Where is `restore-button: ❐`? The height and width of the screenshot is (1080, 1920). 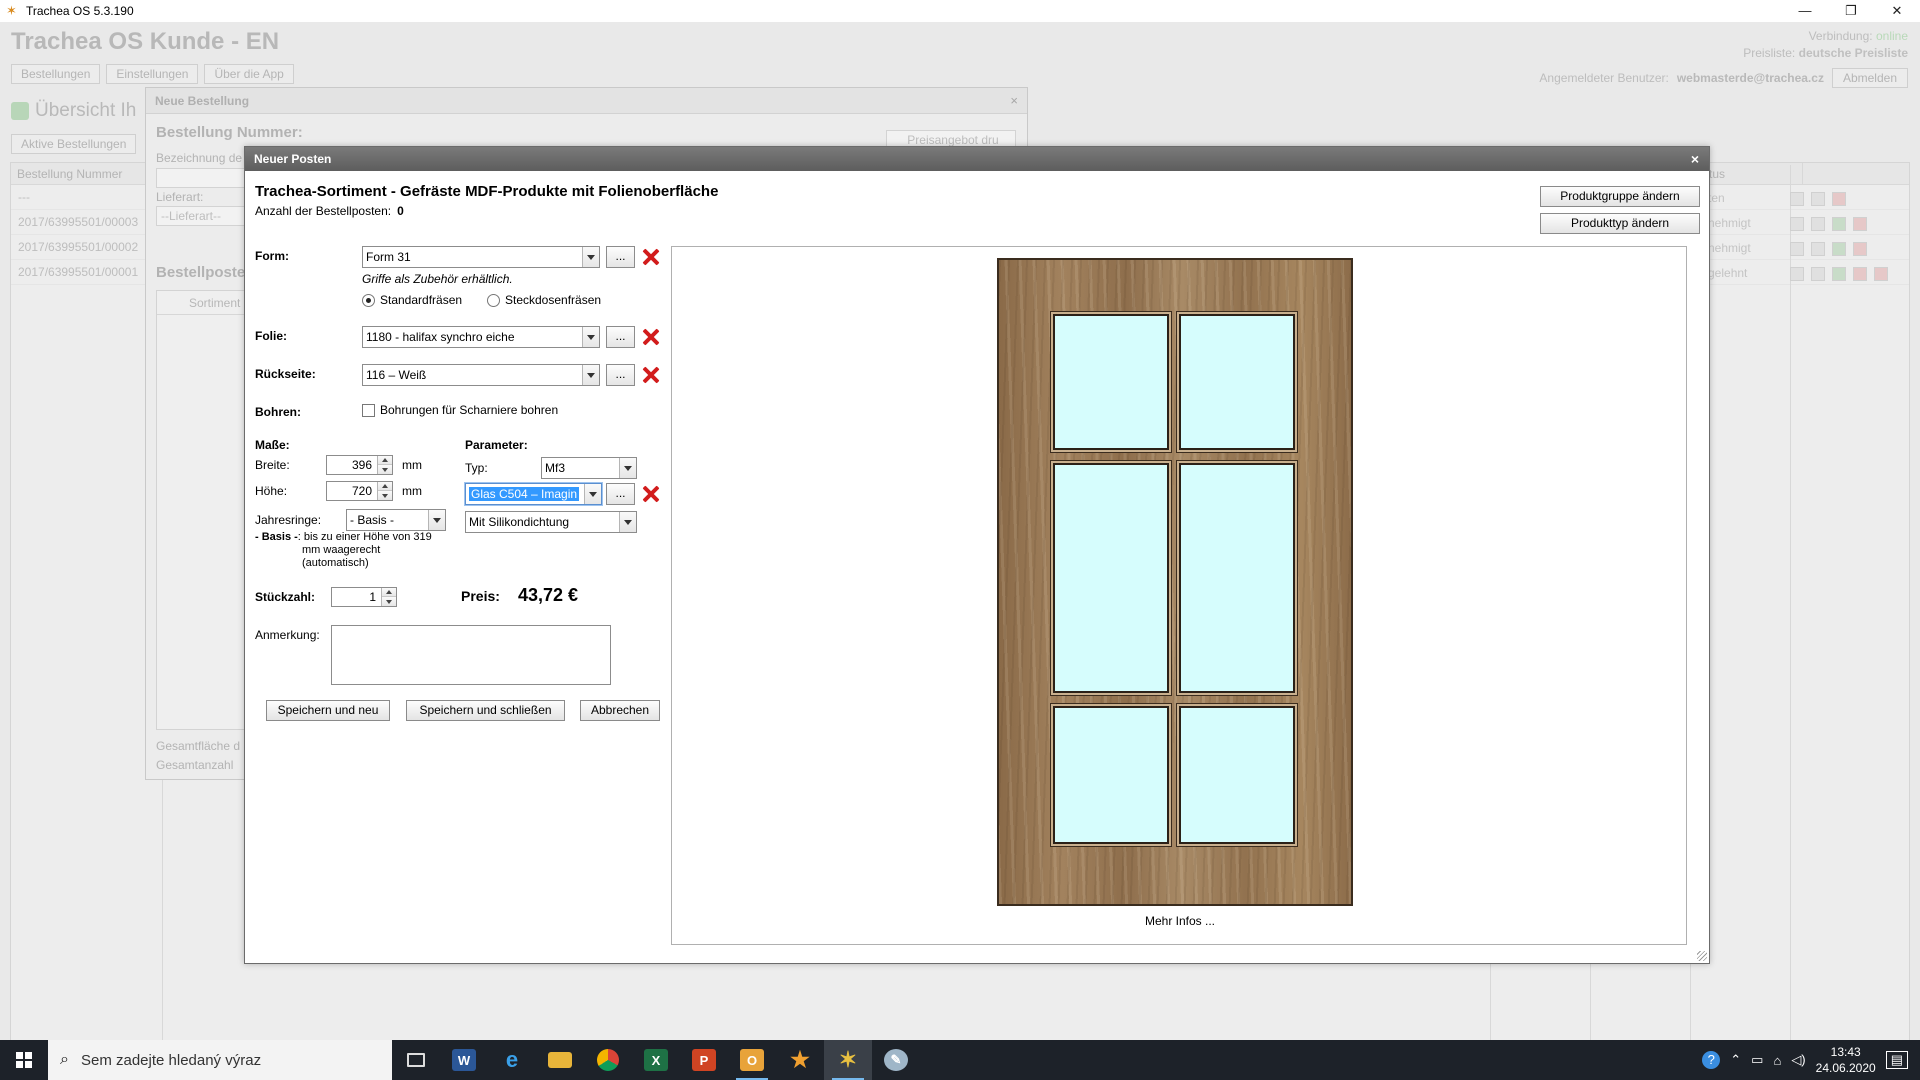 restore-button: ❐ is located at coordinates (1851, 11).